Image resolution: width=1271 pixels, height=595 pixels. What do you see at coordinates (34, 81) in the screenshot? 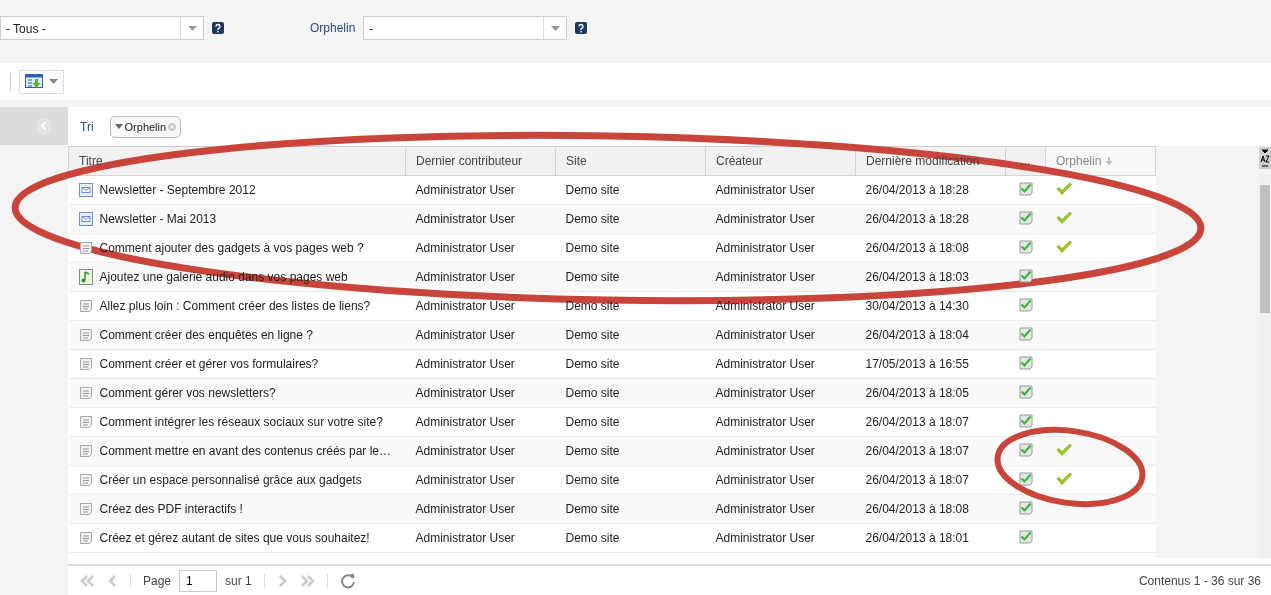
I see `table-export-icon` at bounding box center [34, 81].